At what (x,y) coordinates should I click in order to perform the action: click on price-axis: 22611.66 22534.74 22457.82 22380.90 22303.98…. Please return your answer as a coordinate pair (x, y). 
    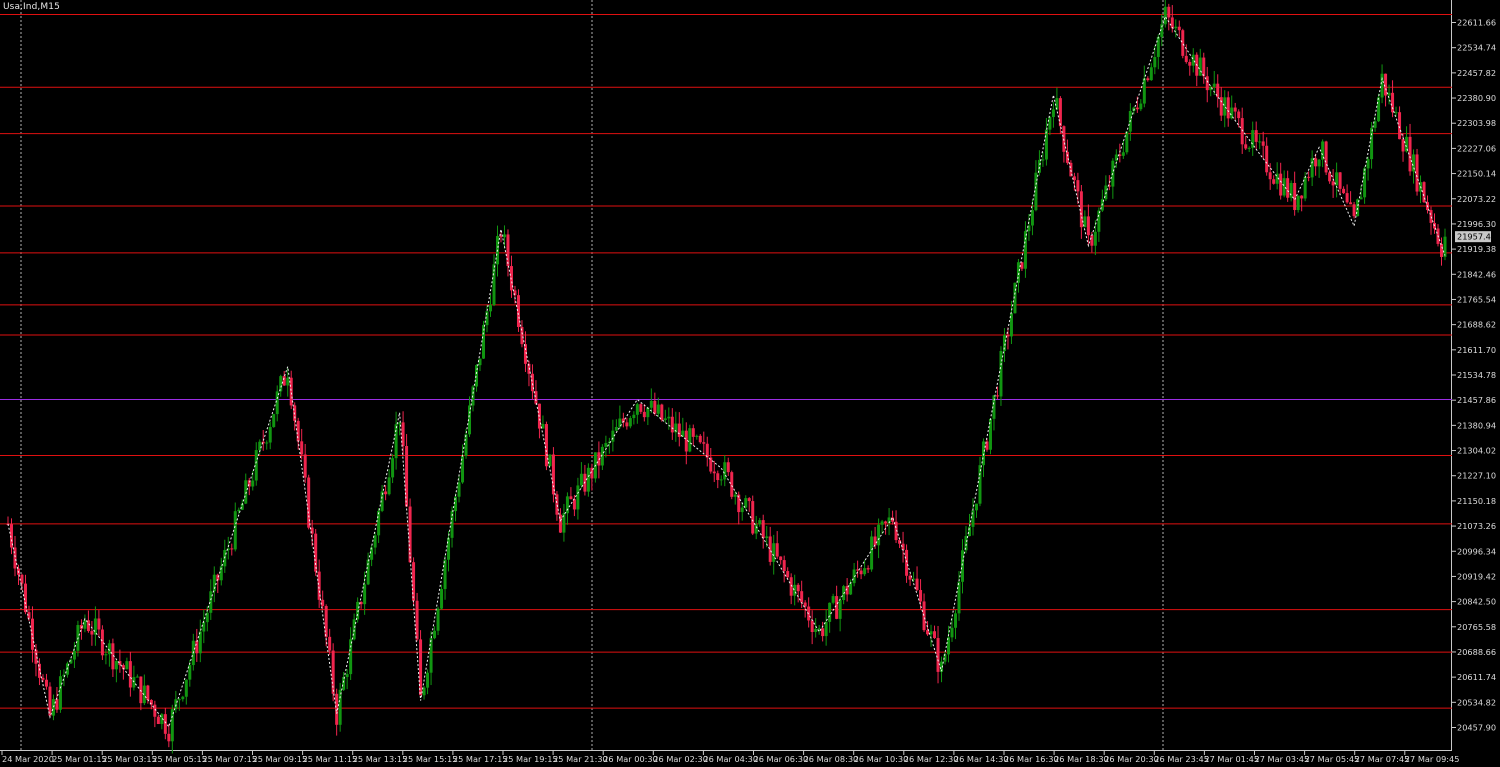
    Looking at the image, I should click on (1474, 375).